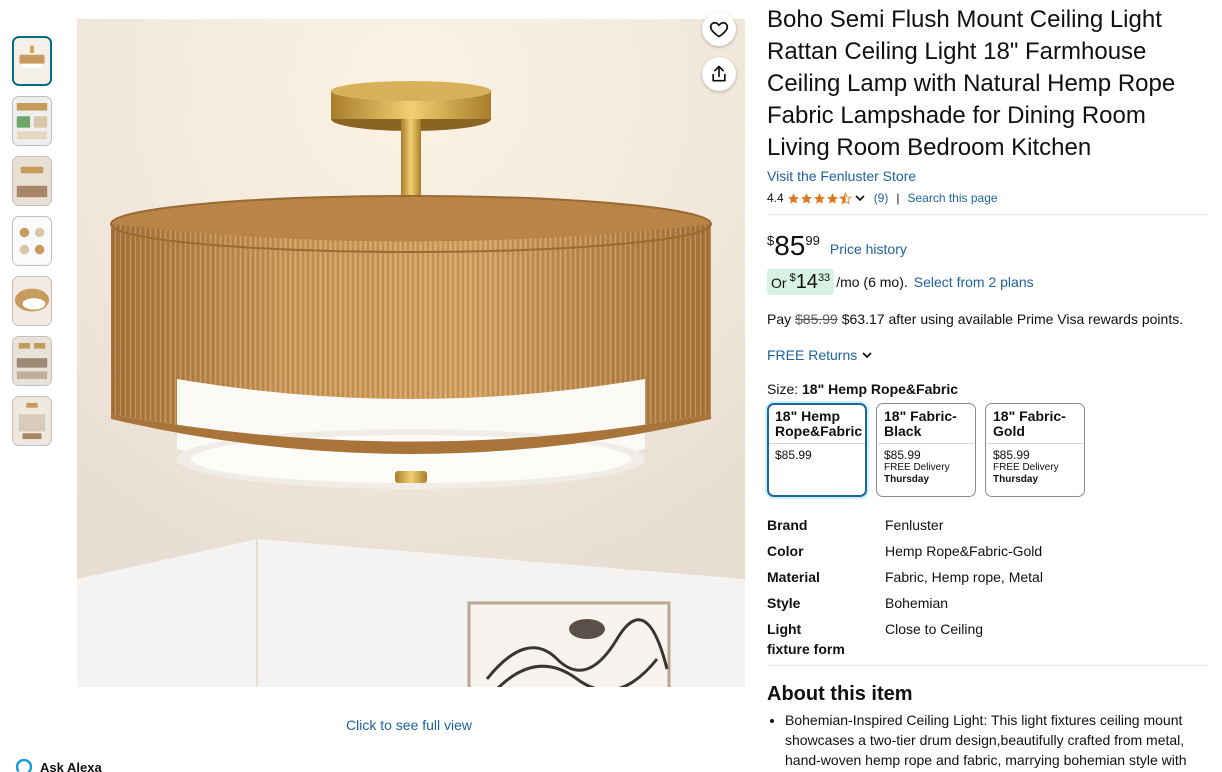 The width and height of the screenshot is (1222, 772). What do you see at coordinates (1029, 423) in the screenshot?
I see `size-option-name: 18" Fabric-Gold` at bounding box center [1029, 423].